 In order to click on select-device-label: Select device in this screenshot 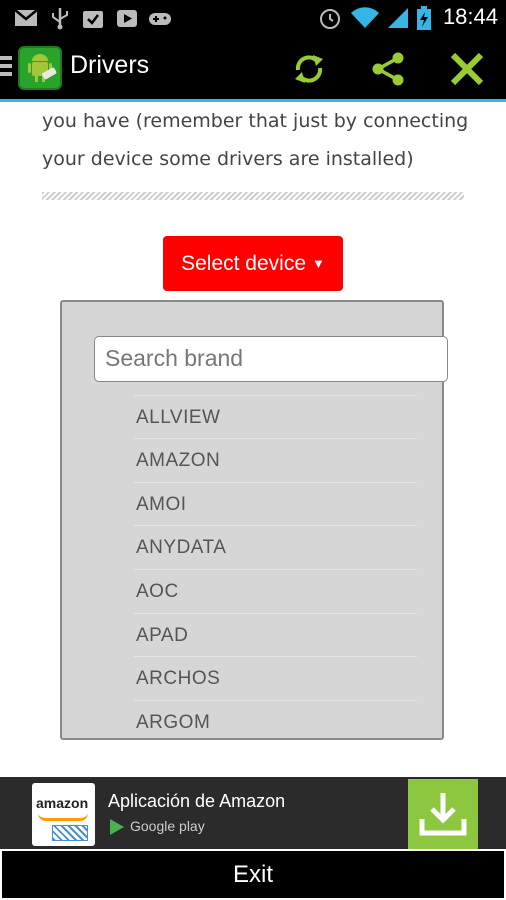, I will do `click(244, 263)`.